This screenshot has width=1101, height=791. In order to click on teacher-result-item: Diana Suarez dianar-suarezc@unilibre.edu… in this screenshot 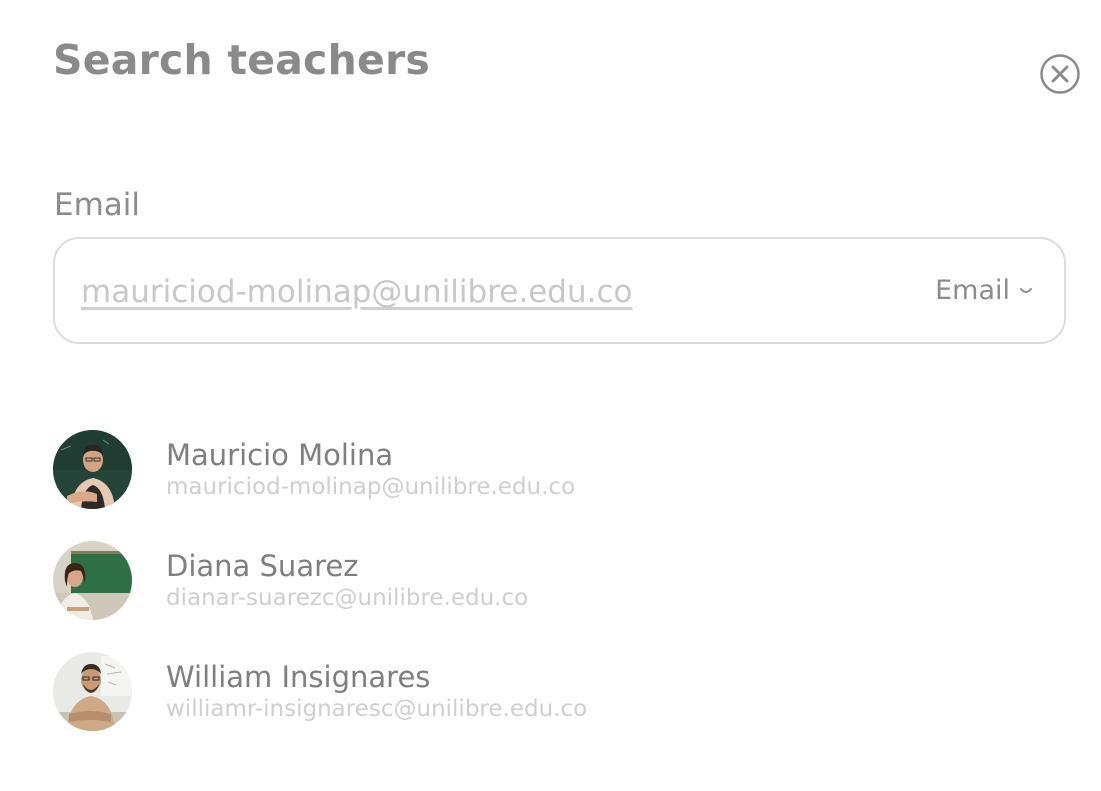, I will do `click(403, 581)`.